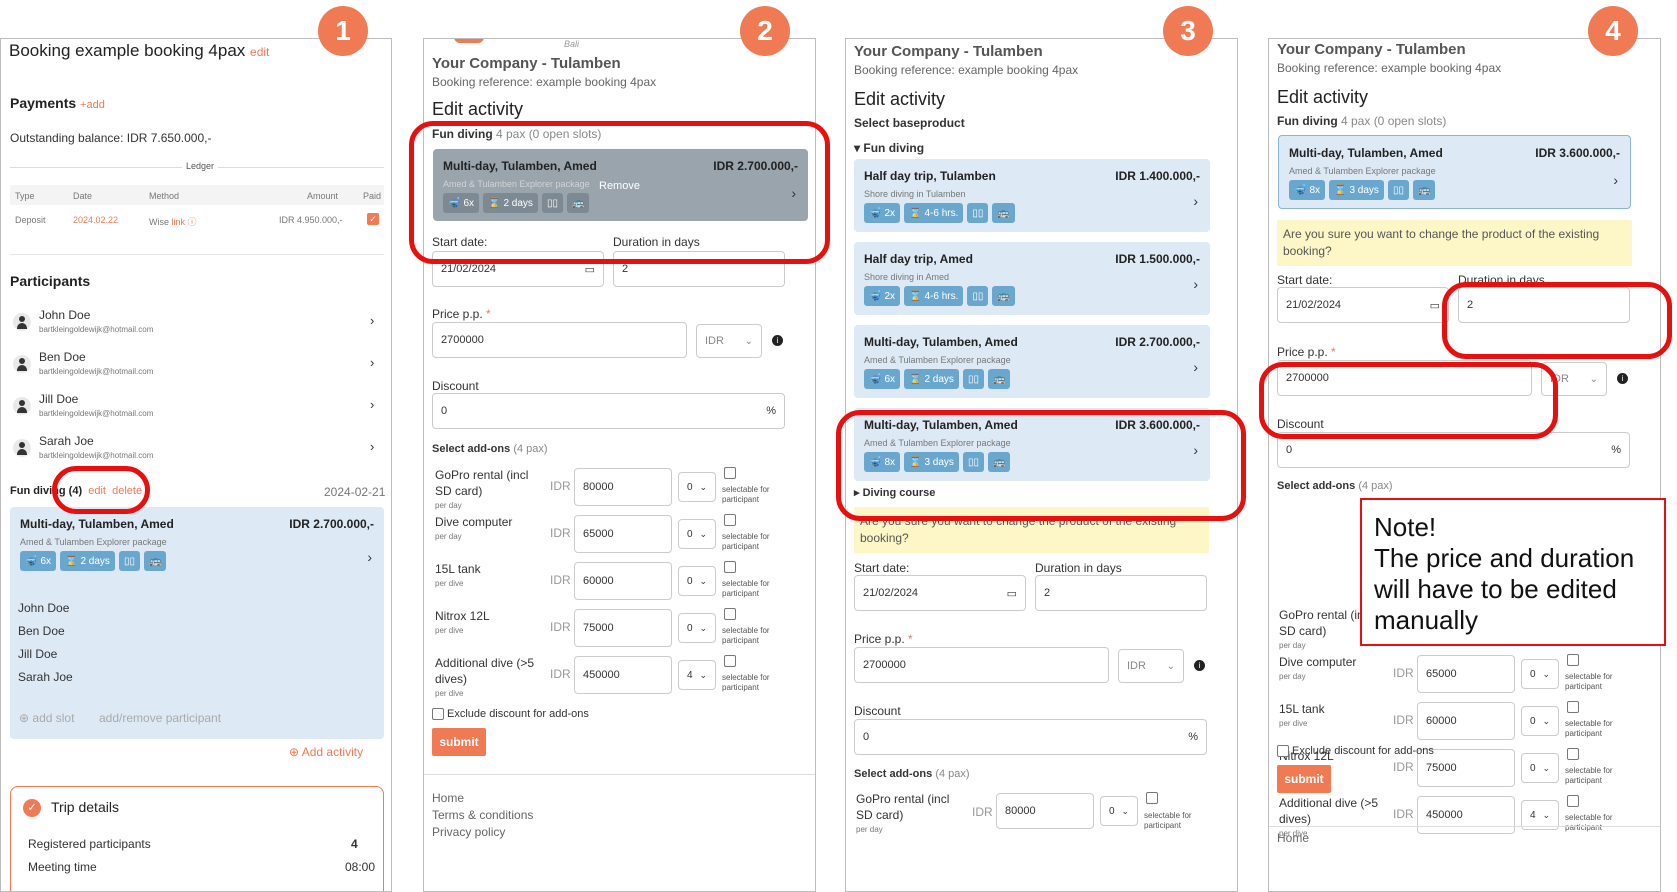  What do you see at coordinates (1195, 450) in the screenshot?
I see `chevron-right-icon: ›` at bounding box center [1195, 450].